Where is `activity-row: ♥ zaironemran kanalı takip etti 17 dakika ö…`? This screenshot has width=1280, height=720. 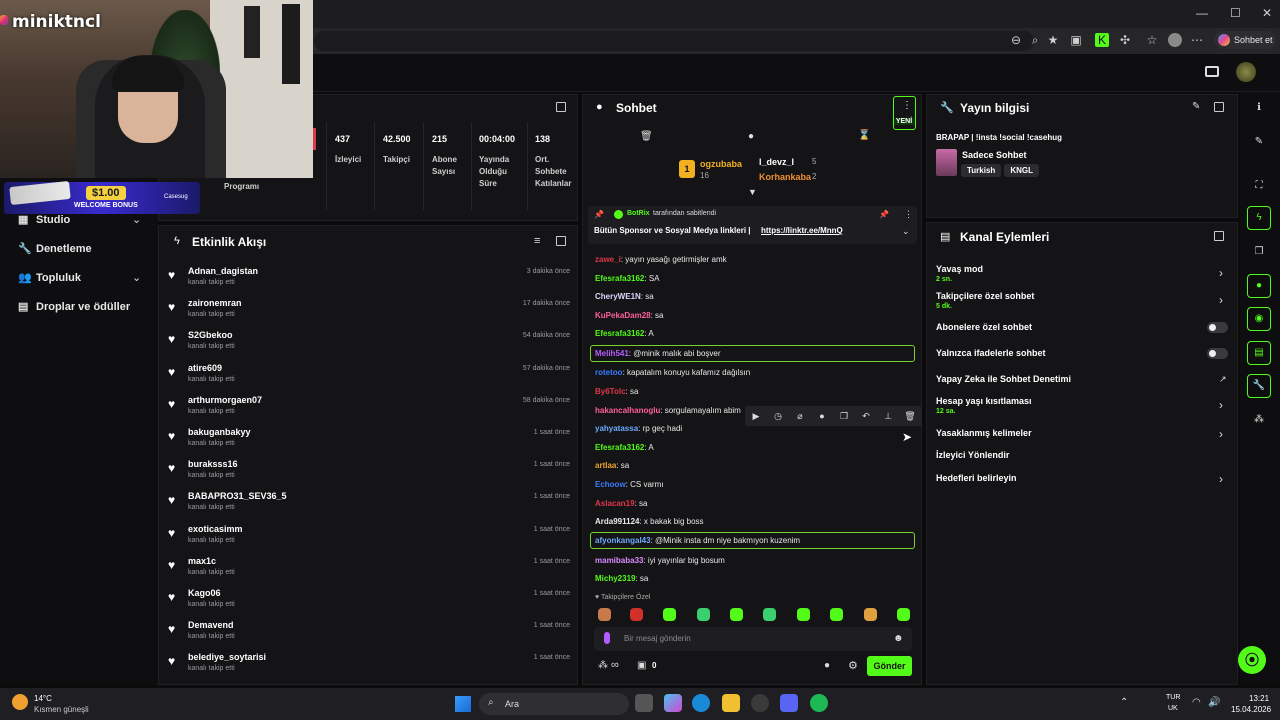 activity-row: ♥ zaironemran kanalı takip etti 17 dakika ö… is located at coordinates (370, 314).